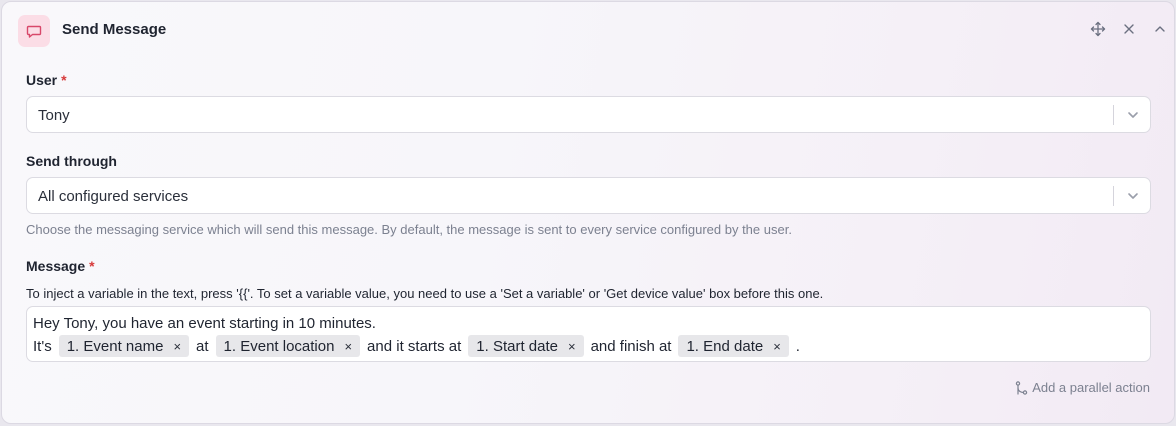  I want to click on variable-chip-event-location: 1. Event location ×, so click(288, 346).